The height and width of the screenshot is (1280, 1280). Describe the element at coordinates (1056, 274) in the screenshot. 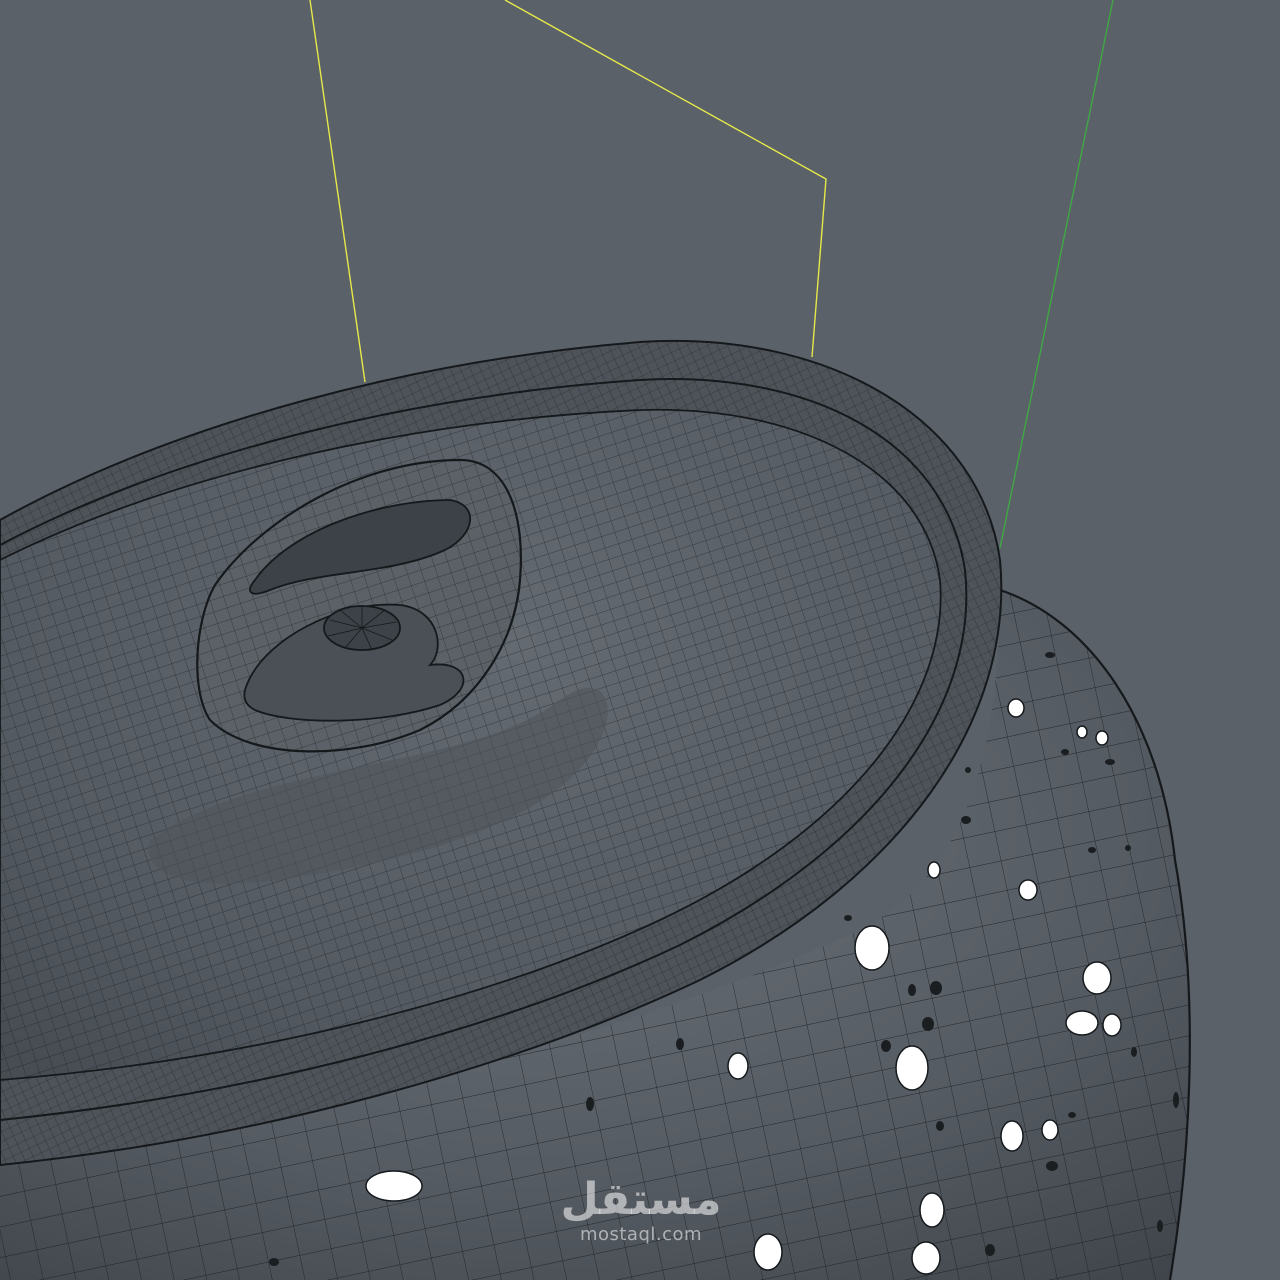

I see `guide-line-secondary` at that location.